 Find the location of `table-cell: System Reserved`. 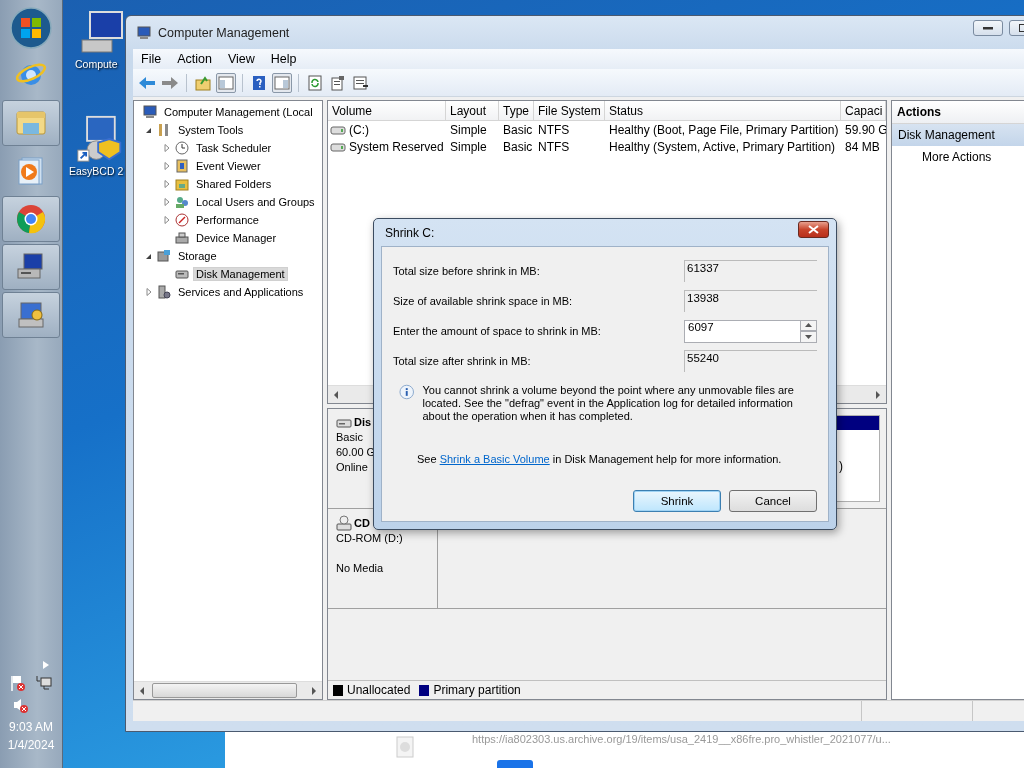

table-cell: System Reserved is located at coordinates (396, 146).